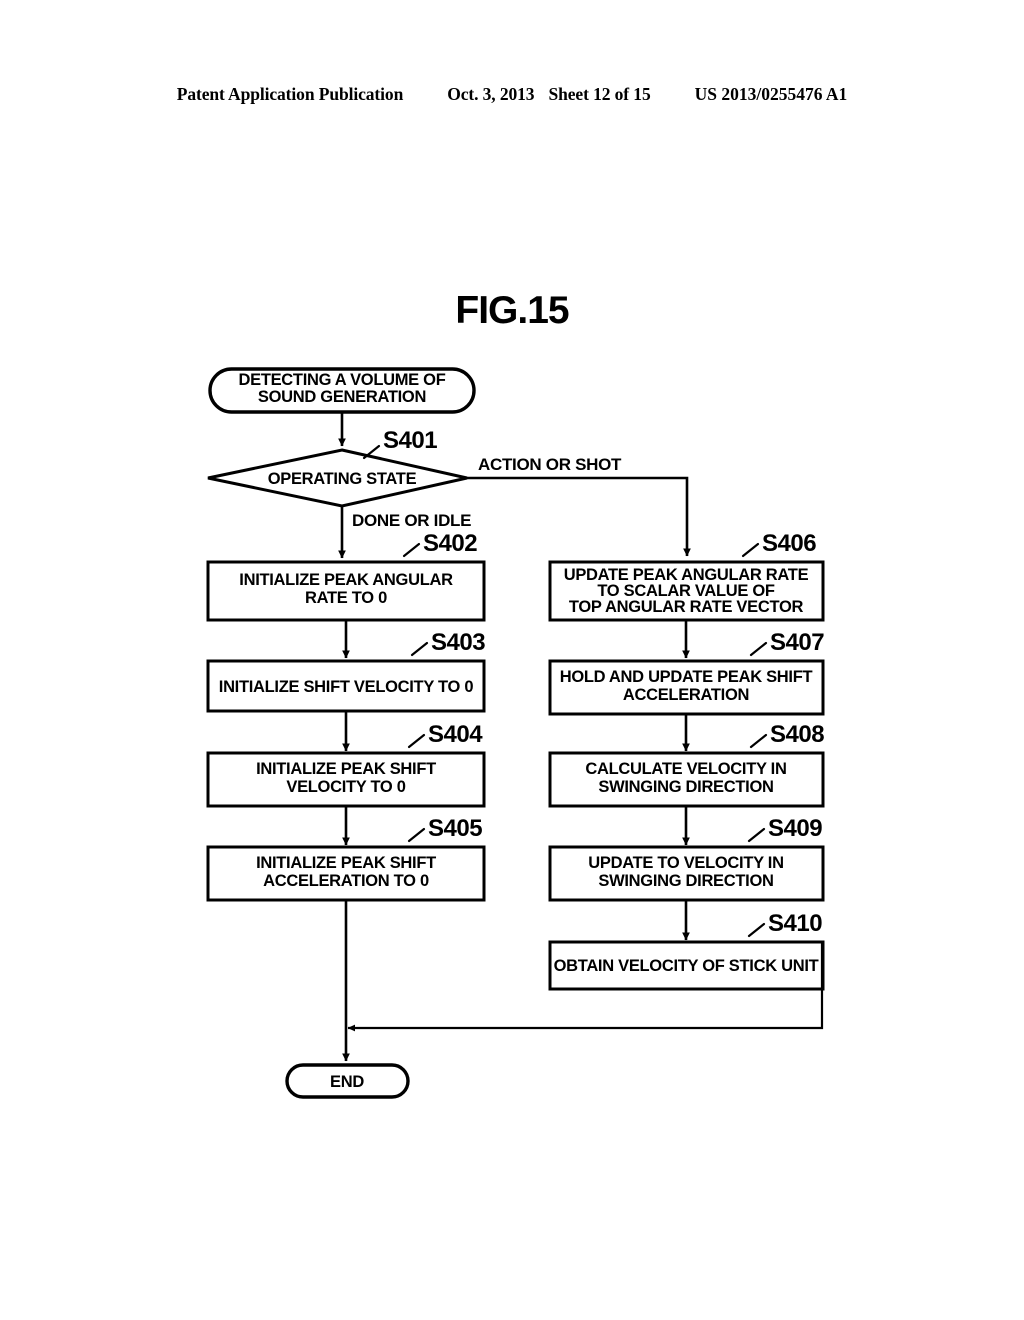  What do you see at coordinates (756, 835) in the screenshot?
I see `leader-s409` at bounding box center [756, 835].